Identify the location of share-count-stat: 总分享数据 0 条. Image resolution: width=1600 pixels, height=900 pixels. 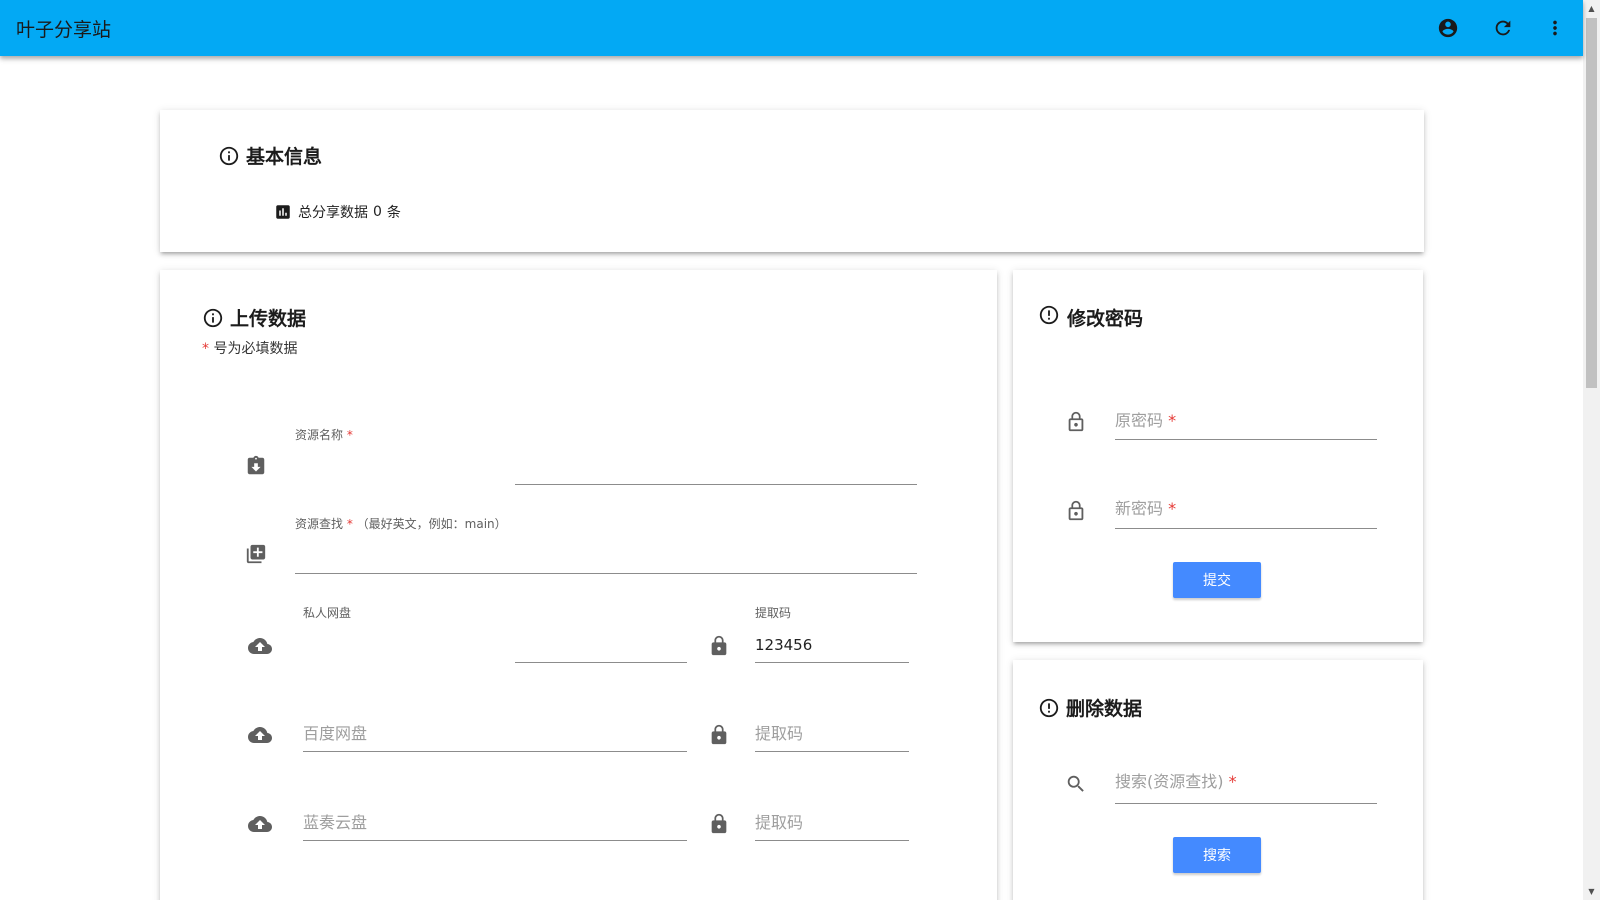
(337, 212).